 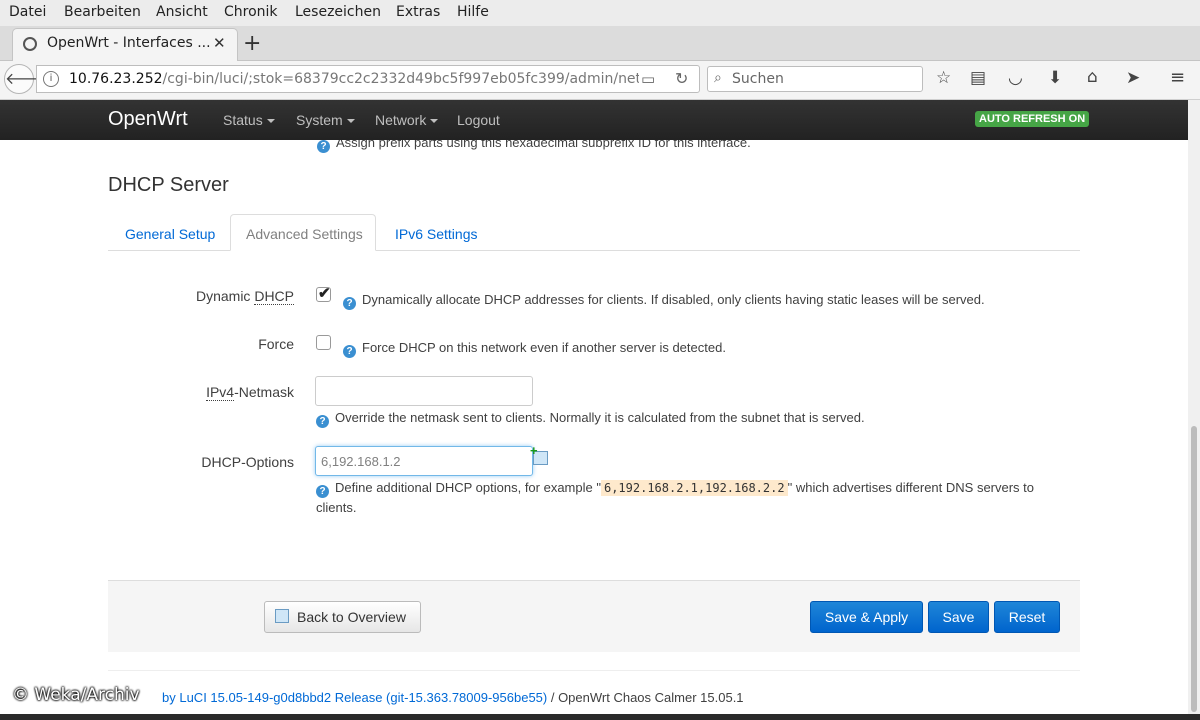 What do you see at coordinates (182, 12) in the screenshot?
I see `menu-ansicht: Ansicht` at bounding box center [182, 12].